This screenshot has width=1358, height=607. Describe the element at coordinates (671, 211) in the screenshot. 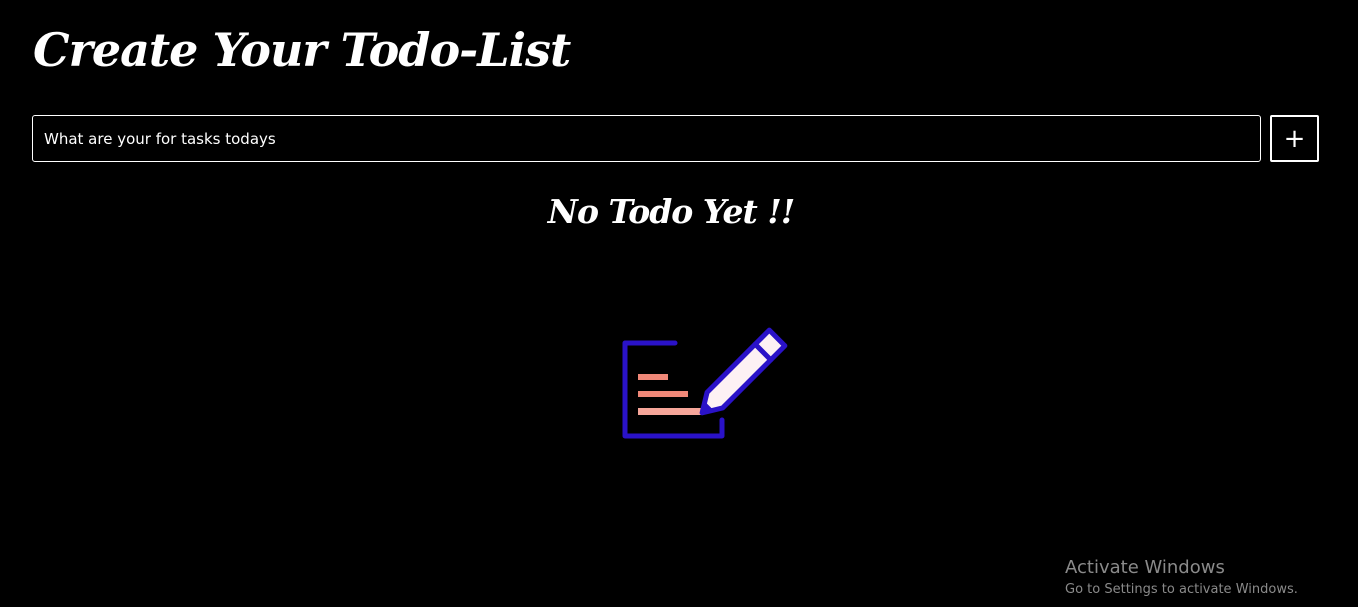

I see `empty-state-message: No Todo Yet !!` at that location.